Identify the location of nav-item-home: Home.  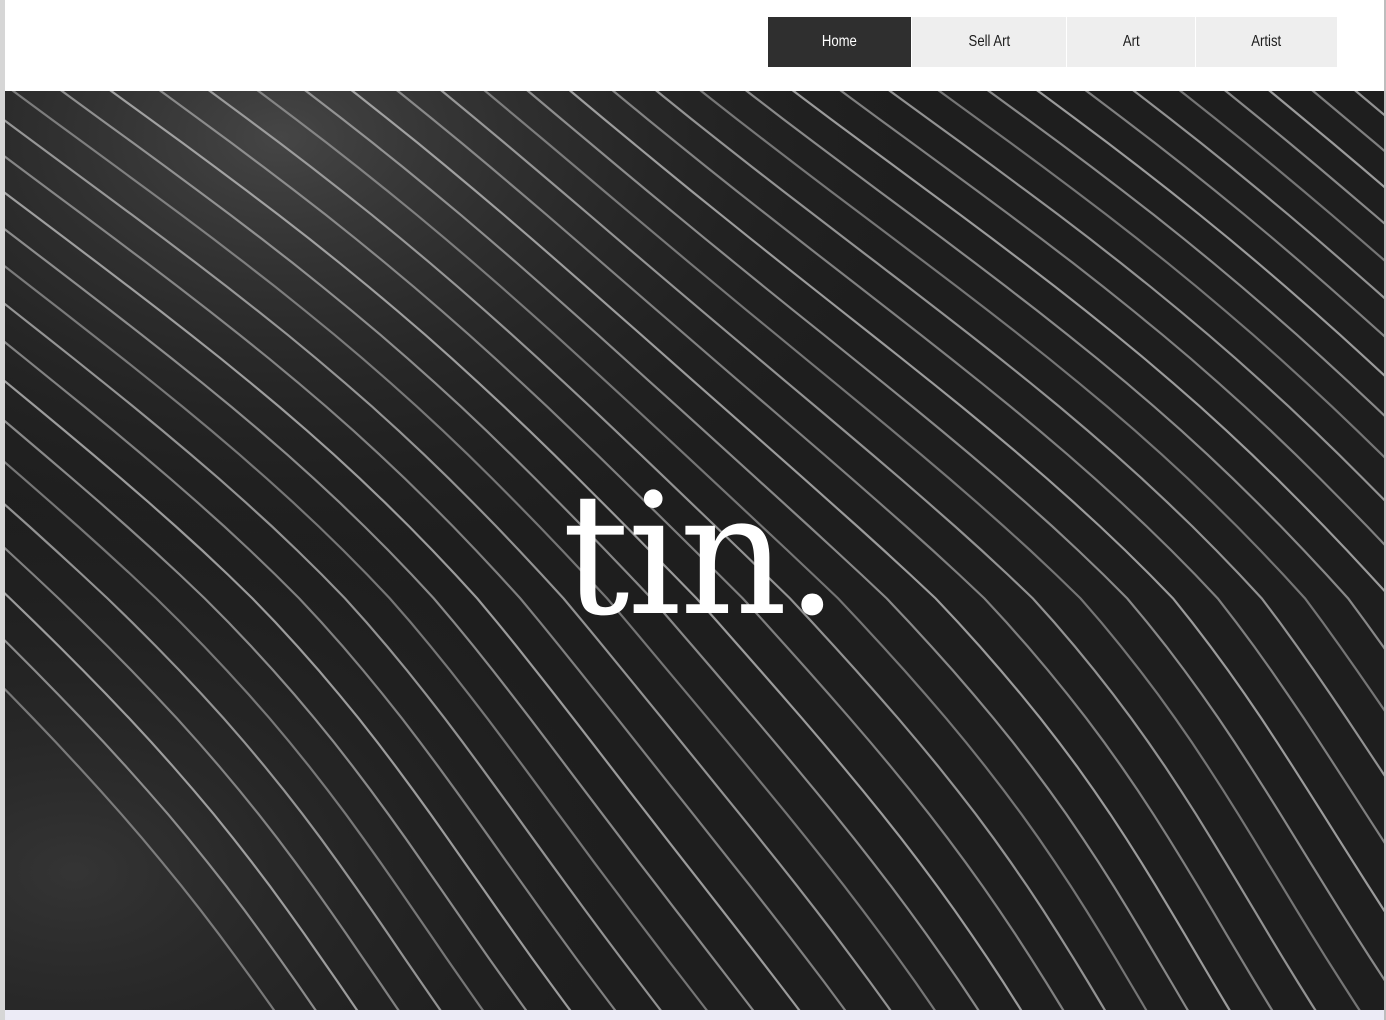
(840, 42).